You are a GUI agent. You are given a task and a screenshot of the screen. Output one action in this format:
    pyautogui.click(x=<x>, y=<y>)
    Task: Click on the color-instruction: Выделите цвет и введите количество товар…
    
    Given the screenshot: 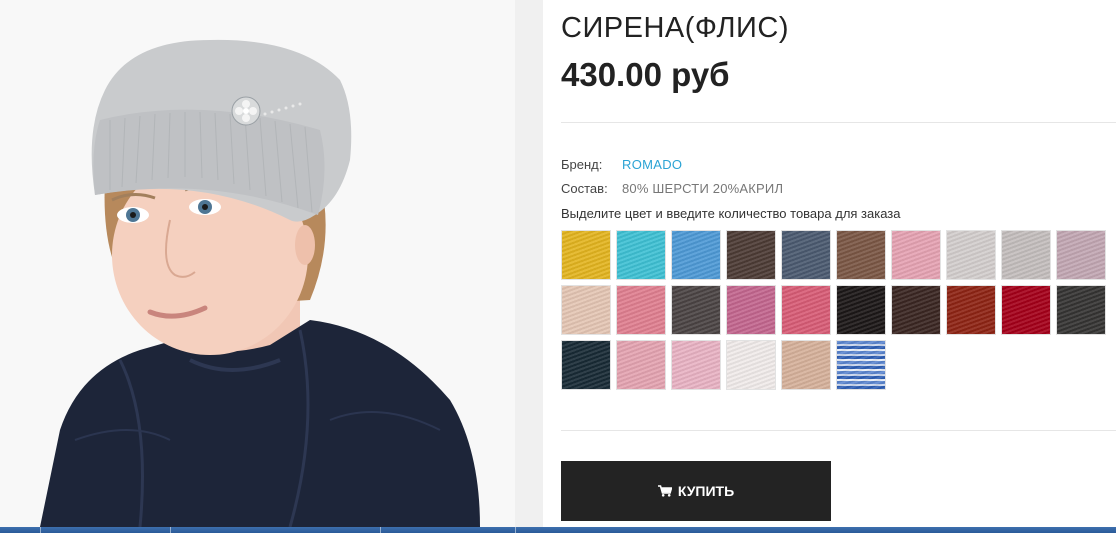 What is the action you would take?
    pyautogui.click(x=731, y=213)
    